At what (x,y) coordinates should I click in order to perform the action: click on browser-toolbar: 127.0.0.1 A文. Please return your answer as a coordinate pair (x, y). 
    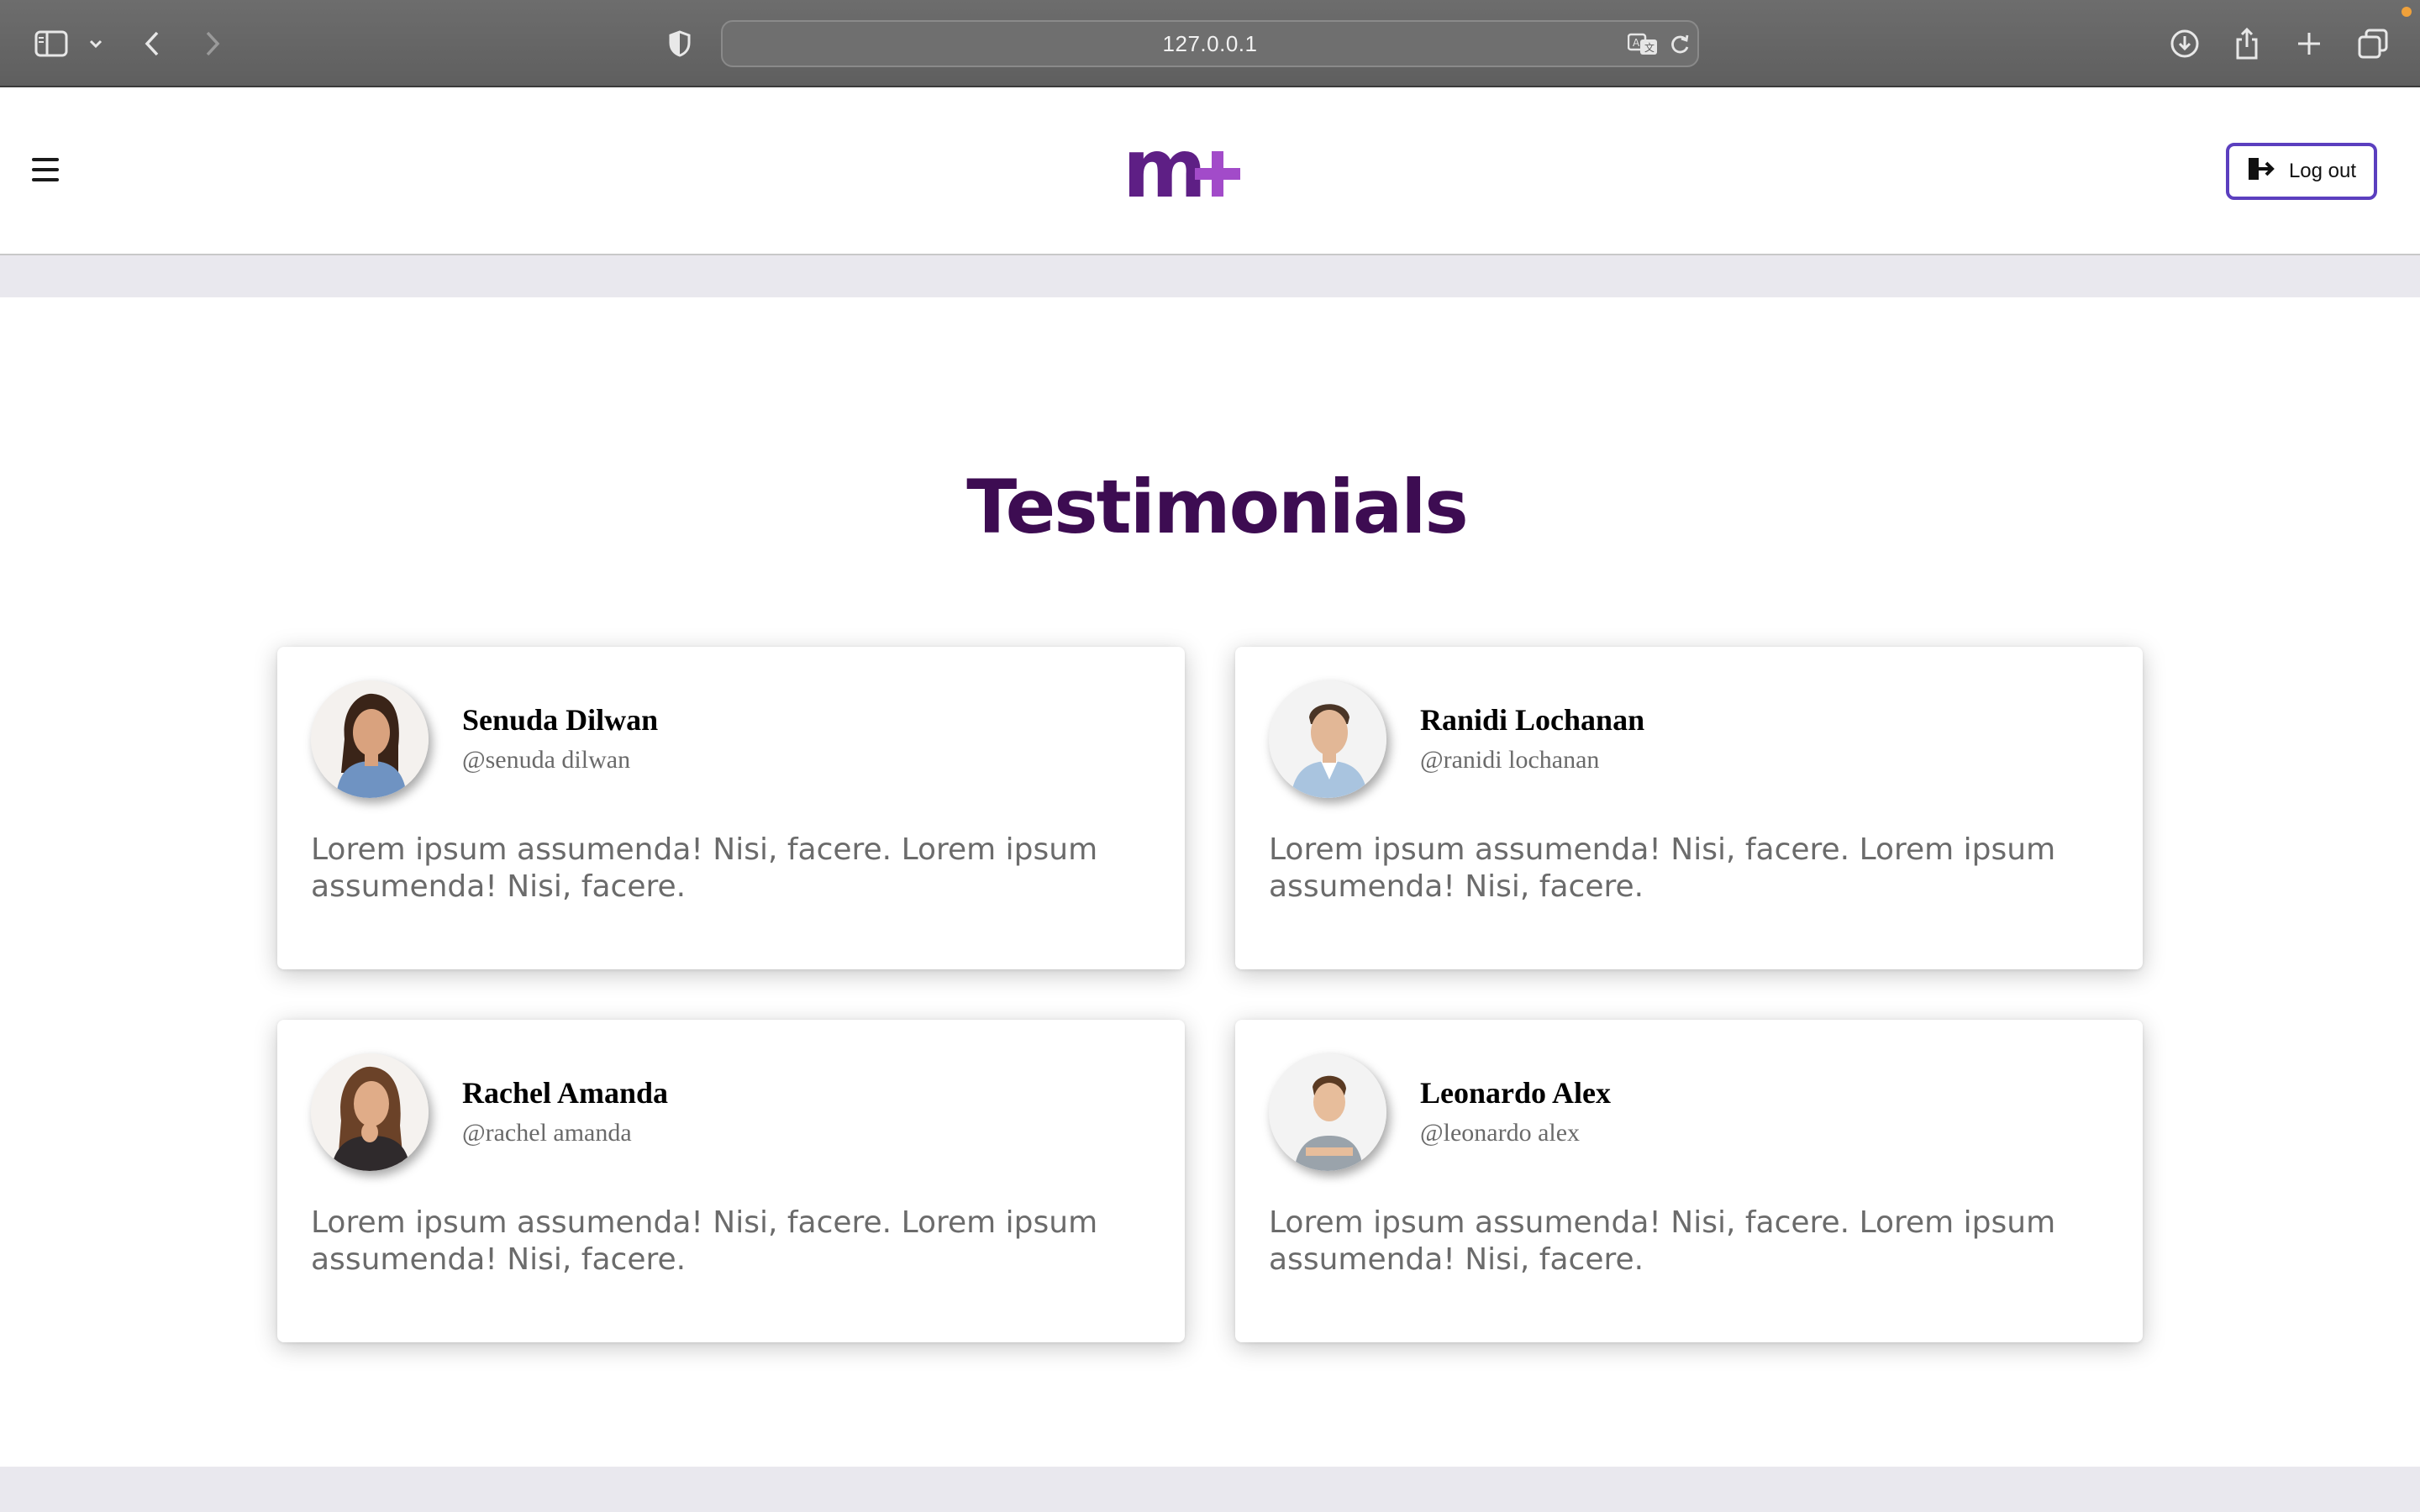
    Looking at the image, I should click on (1210, 43).